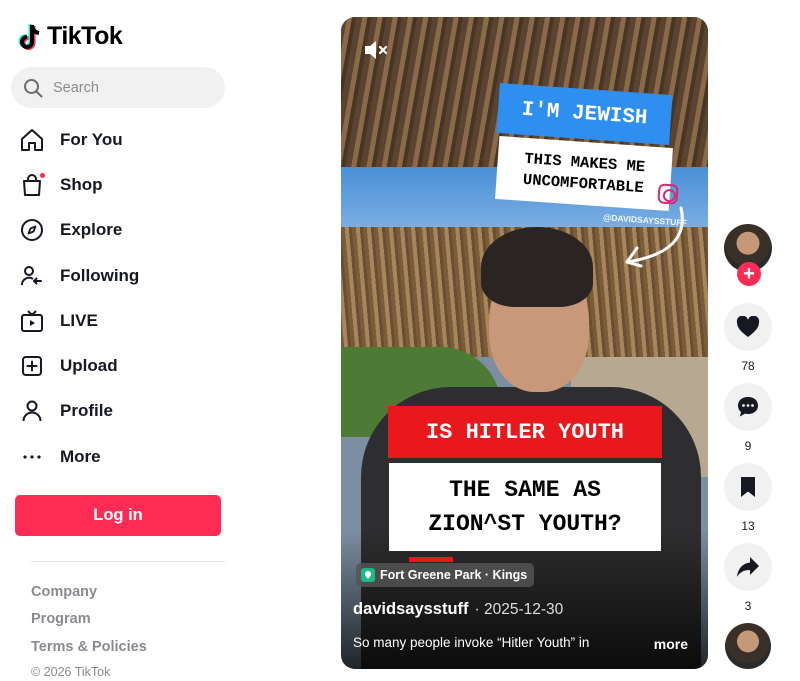 This screenshot has width=800, height=681. Describe the element at coordinates (86, 411) in the screenshot. I see `nav-label: Profile` at that location.